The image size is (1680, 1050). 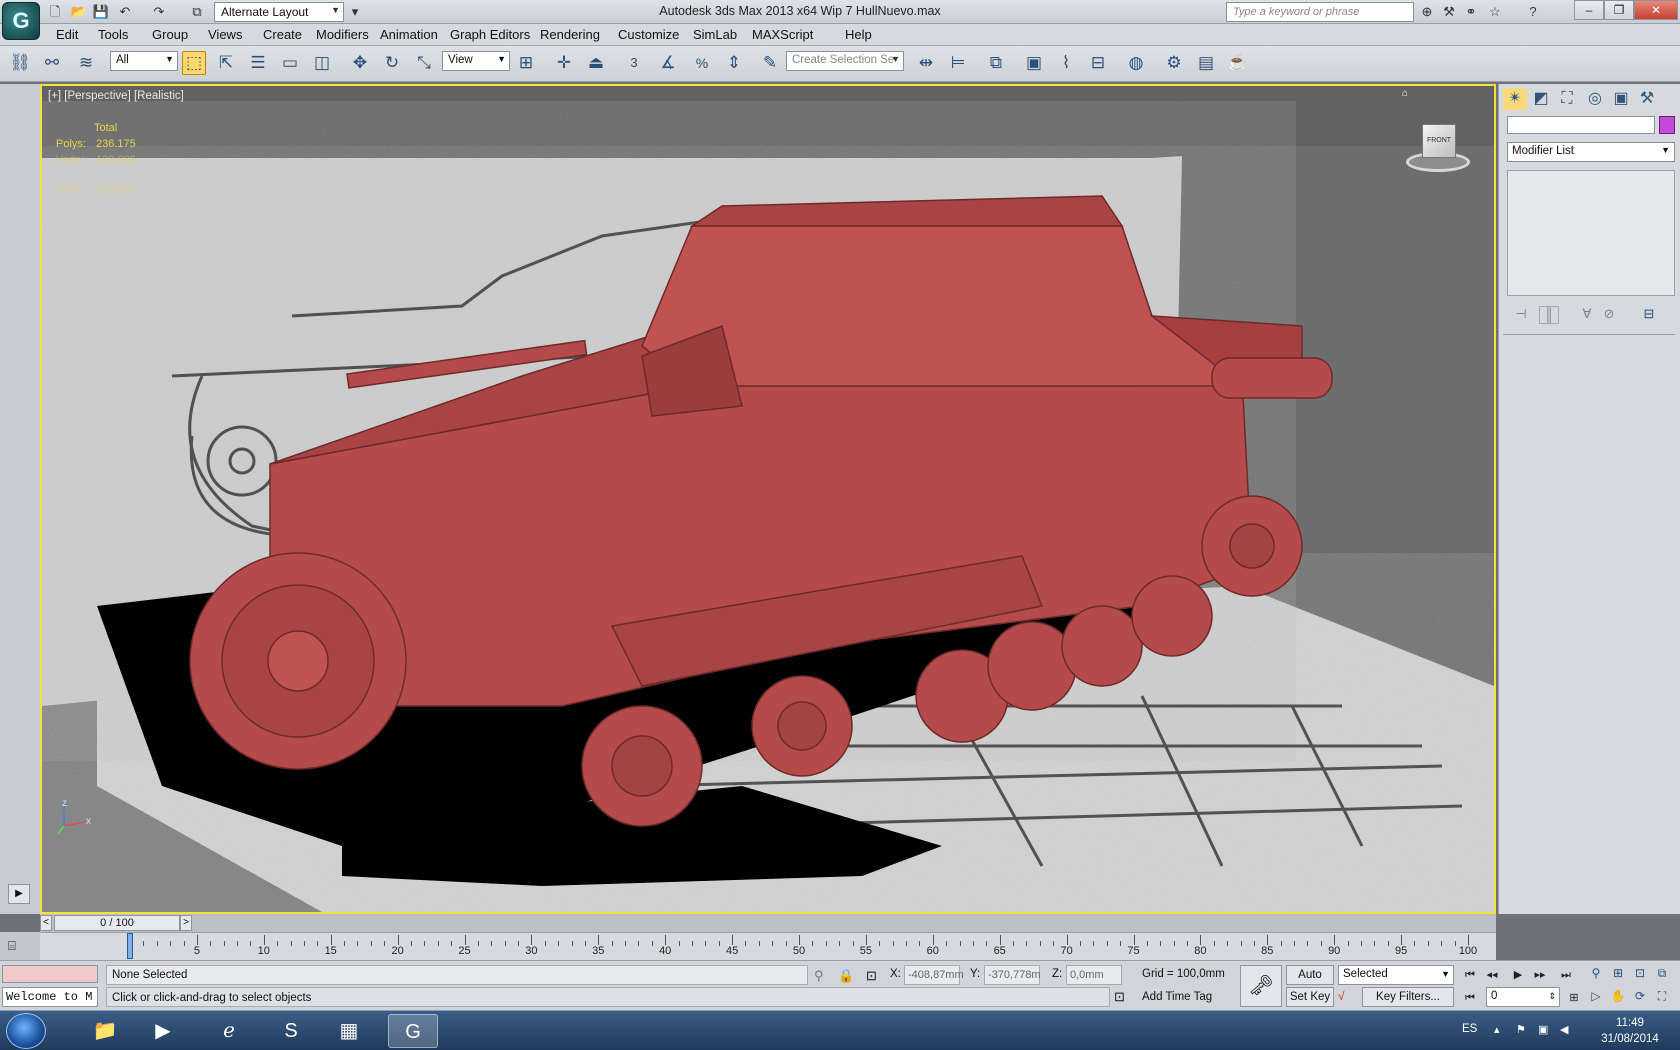 I want to click on curve-editor-icon: ⌇, so click(x=1066, y=63).